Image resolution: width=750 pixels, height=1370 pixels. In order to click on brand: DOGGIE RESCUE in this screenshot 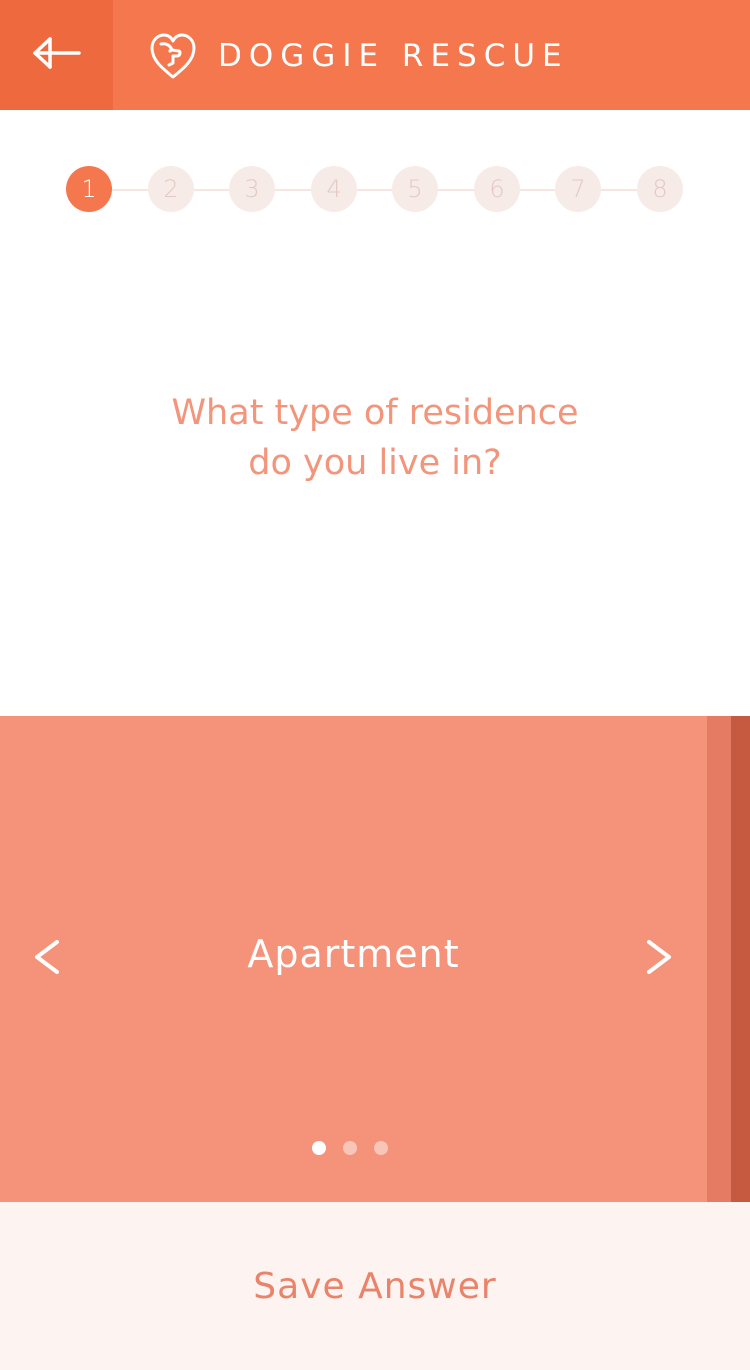, I will do `click(358, 56)`.